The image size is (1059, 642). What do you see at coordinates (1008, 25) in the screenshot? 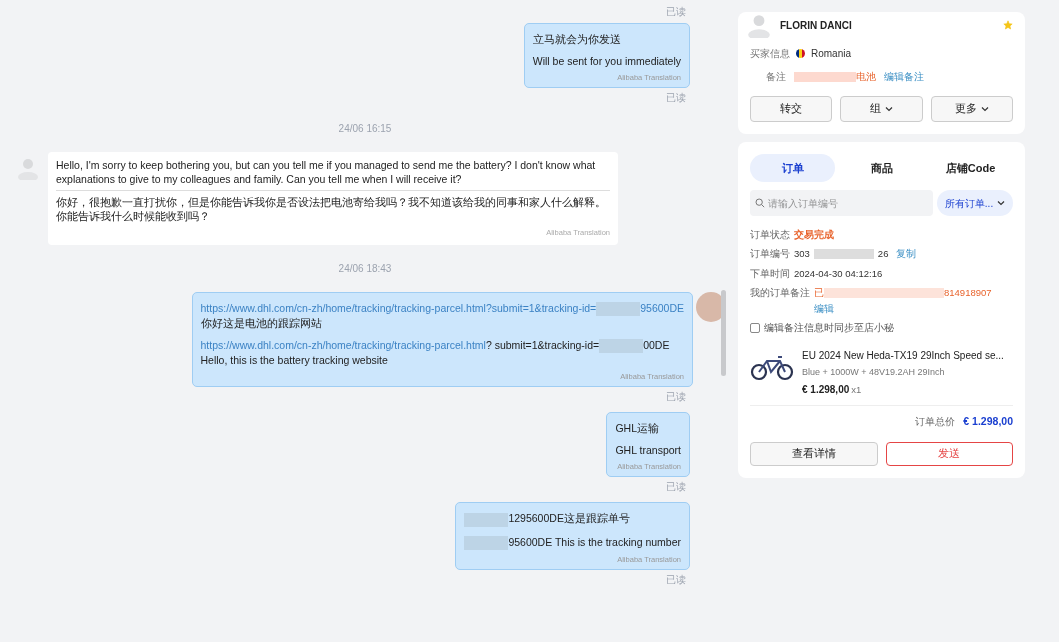
I see `star-icon` at bounding box center [1008, 25].